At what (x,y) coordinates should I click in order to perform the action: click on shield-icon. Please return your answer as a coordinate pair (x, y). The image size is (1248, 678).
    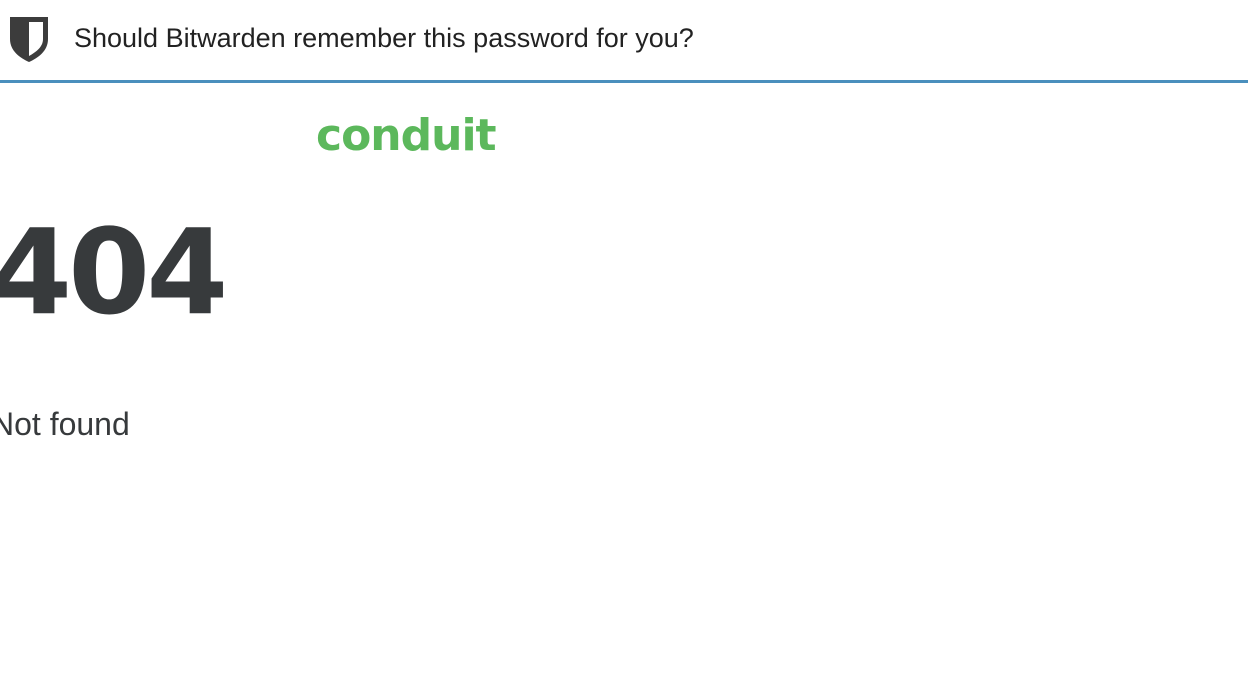
    Looking at the image, I should click on (29, 39).